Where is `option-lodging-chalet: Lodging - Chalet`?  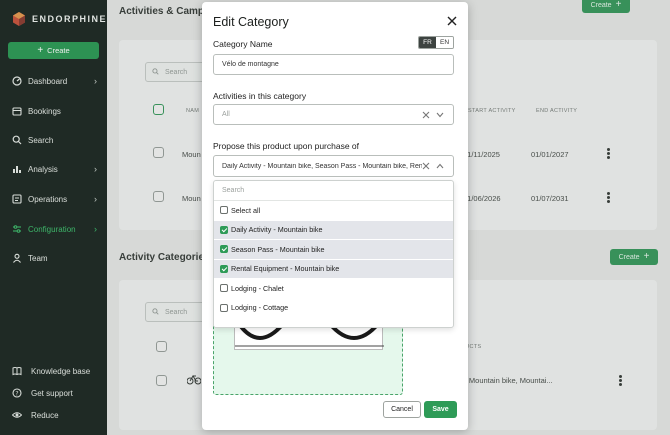 option-lodging-chalet: Lodging - Chalet is located at coordinates (333, 289).